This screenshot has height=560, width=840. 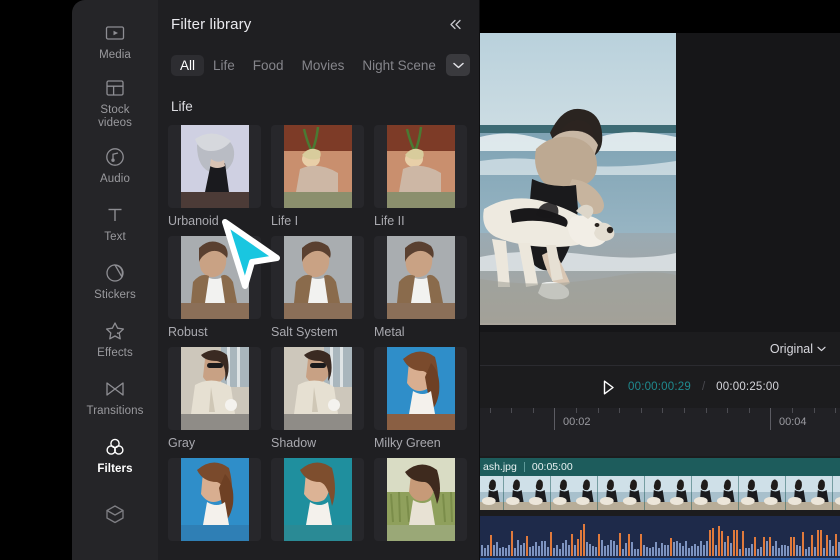 I want to click on filter-item: Metal, so click(x=420, y=287).